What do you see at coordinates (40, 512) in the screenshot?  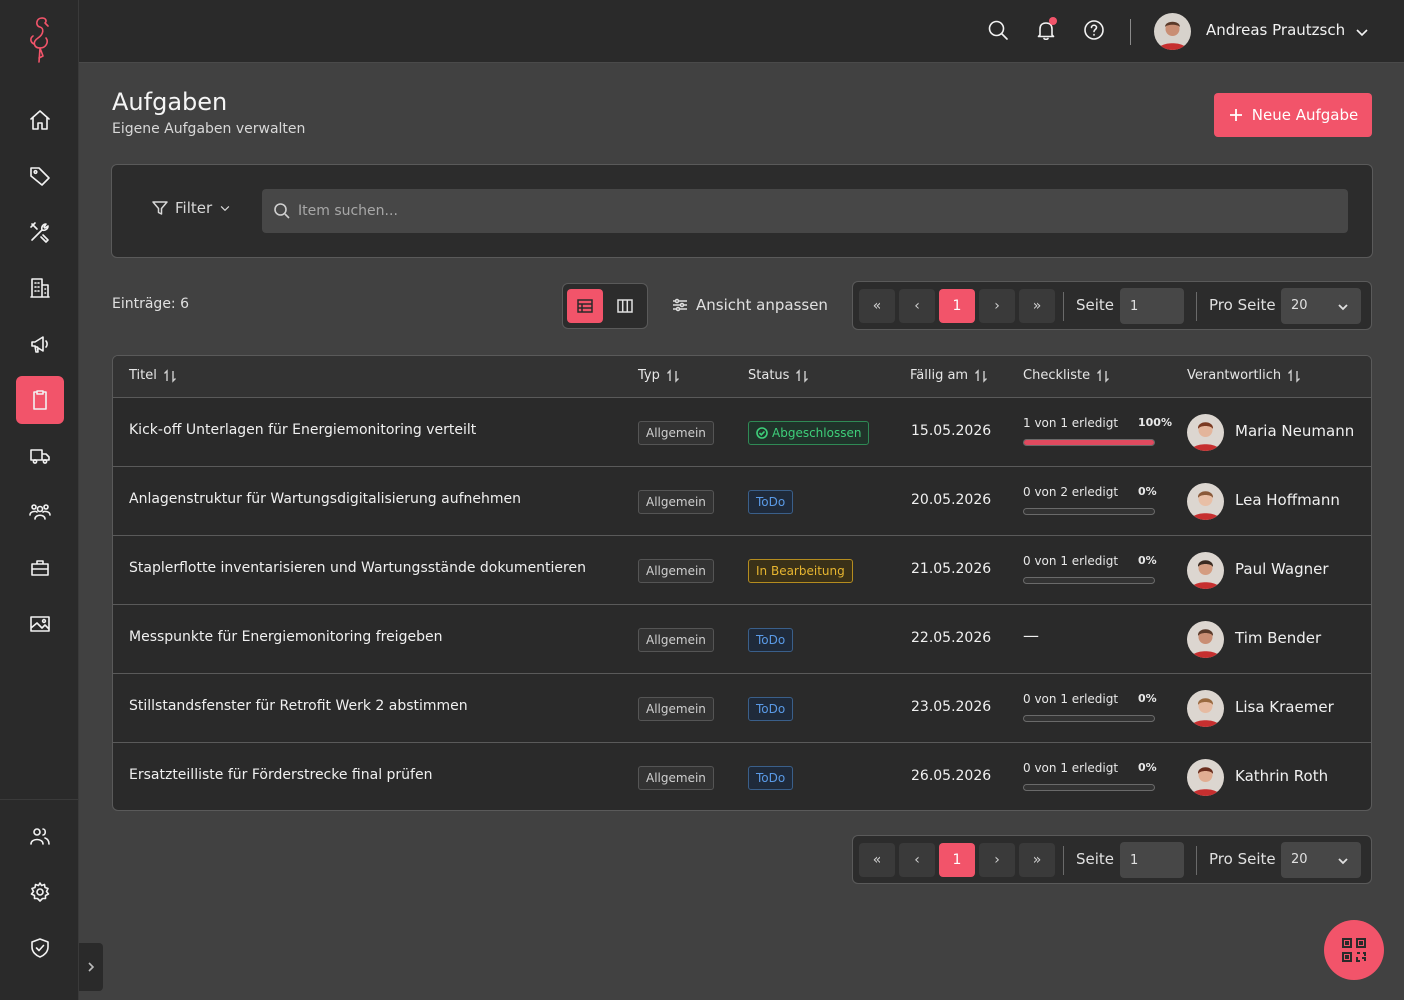 I see `sidebar-item-teams` at bounding box center [40, 512].